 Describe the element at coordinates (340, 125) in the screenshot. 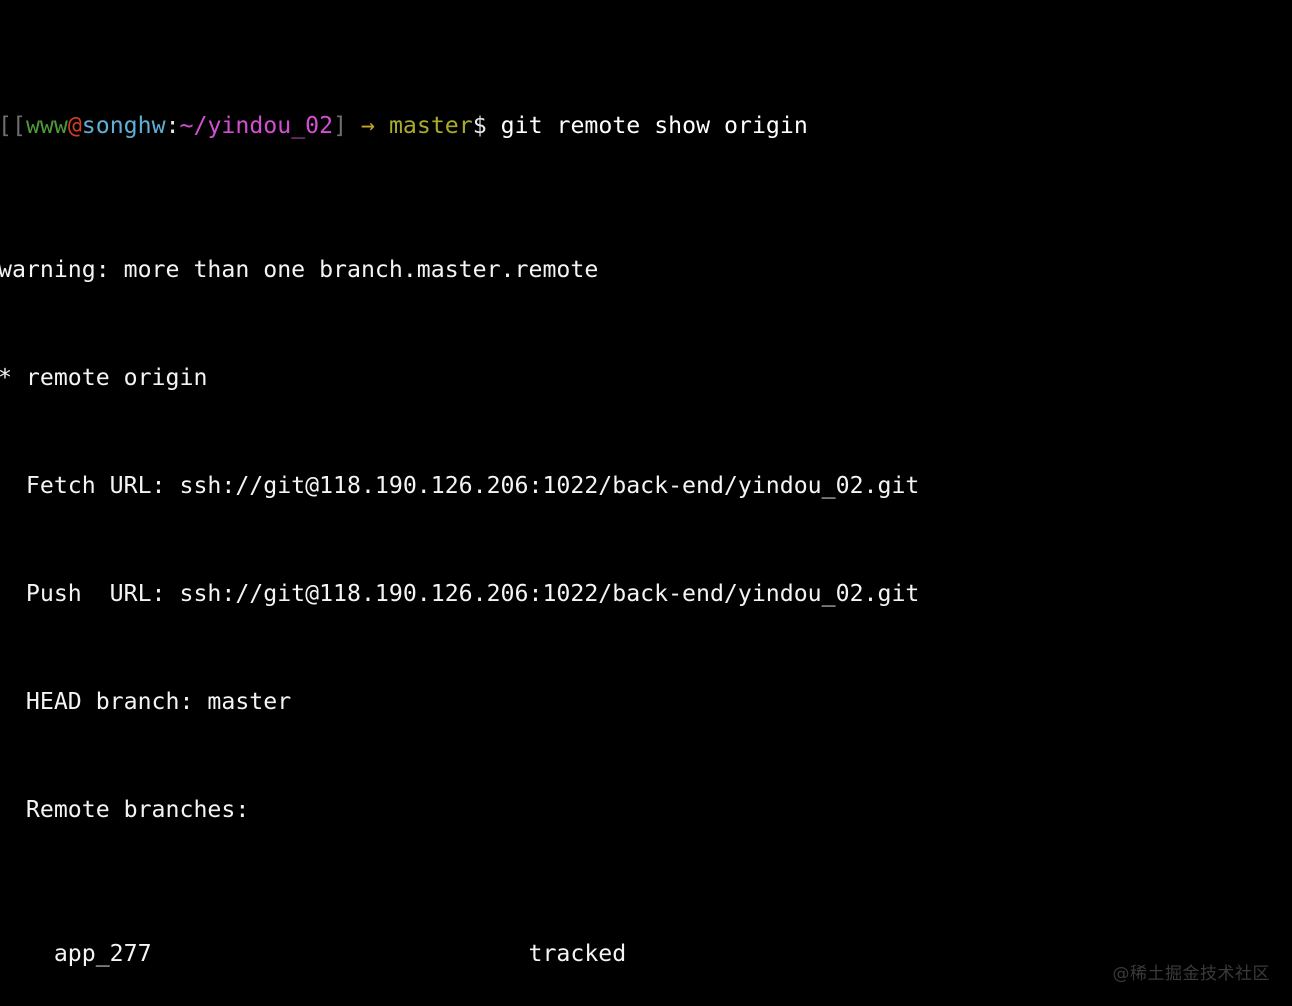

I see `prompt-close-bracket: ]` at that location.